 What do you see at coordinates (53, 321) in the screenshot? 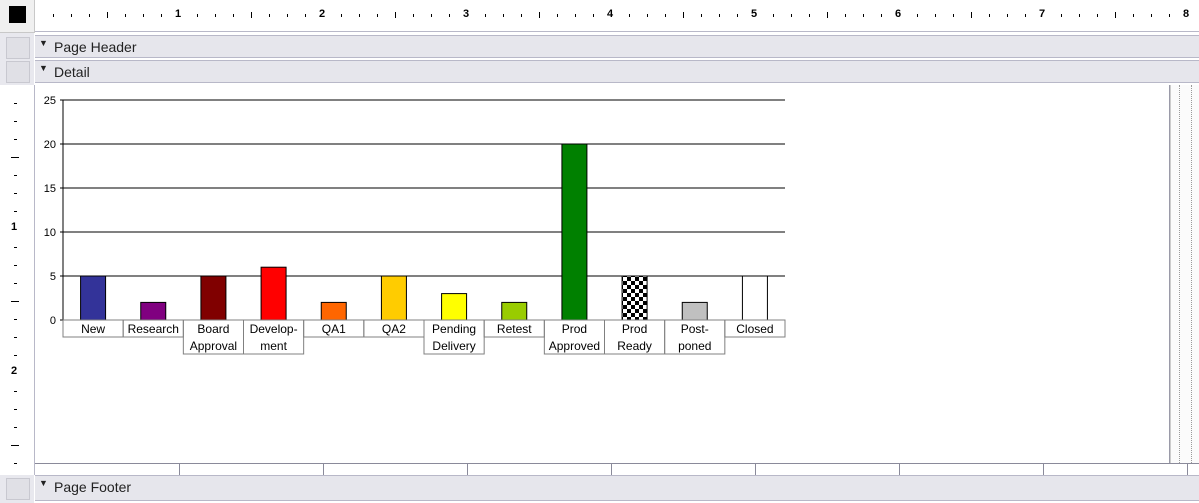
I see `y-tick-label: 0` at bounding box center [53, 321].